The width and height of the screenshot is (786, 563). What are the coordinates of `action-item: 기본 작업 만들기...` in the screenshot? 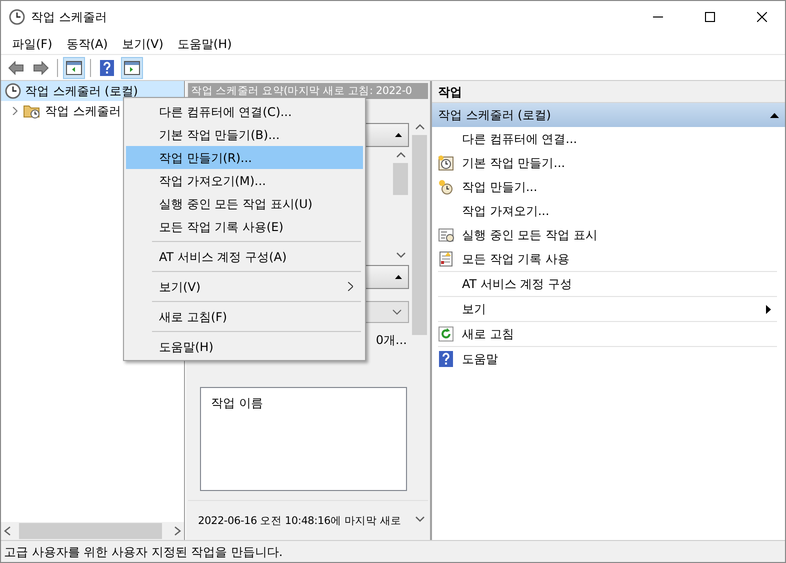 It's located at (604, 163).